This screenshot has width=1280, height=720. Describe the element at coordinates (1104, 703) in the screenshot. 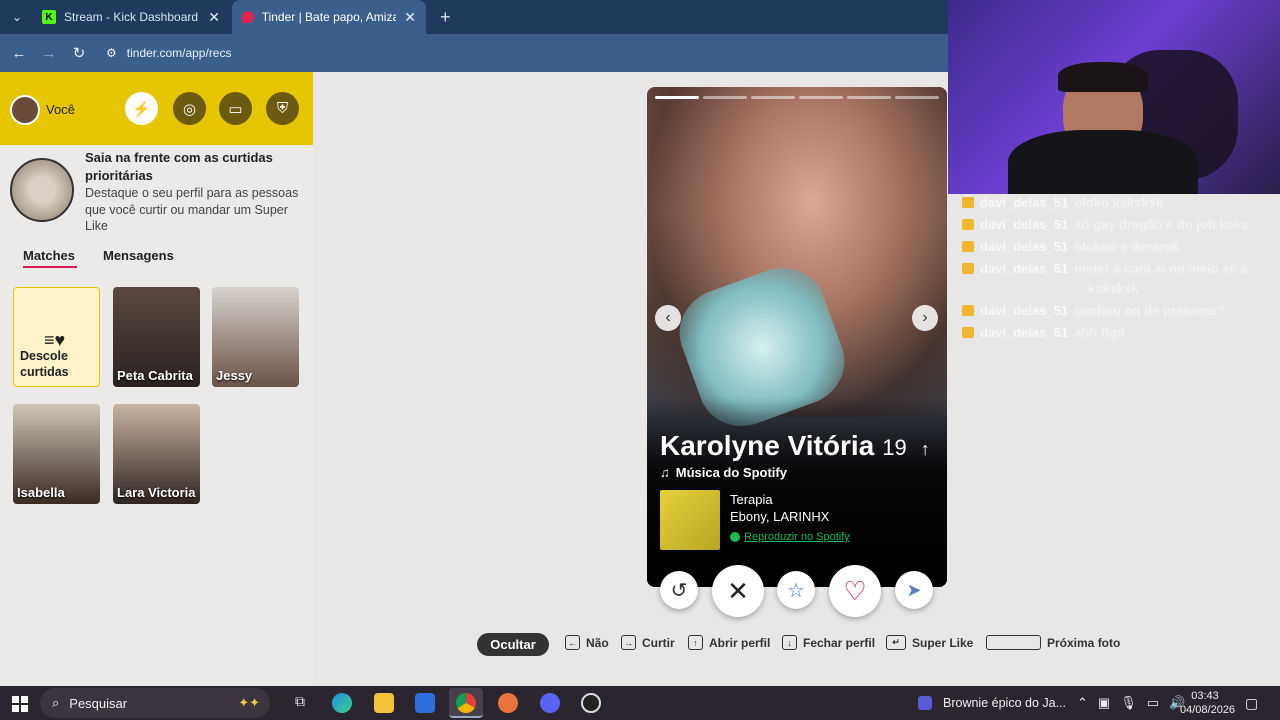

I see `tray-app-icon: ▣` at that location.